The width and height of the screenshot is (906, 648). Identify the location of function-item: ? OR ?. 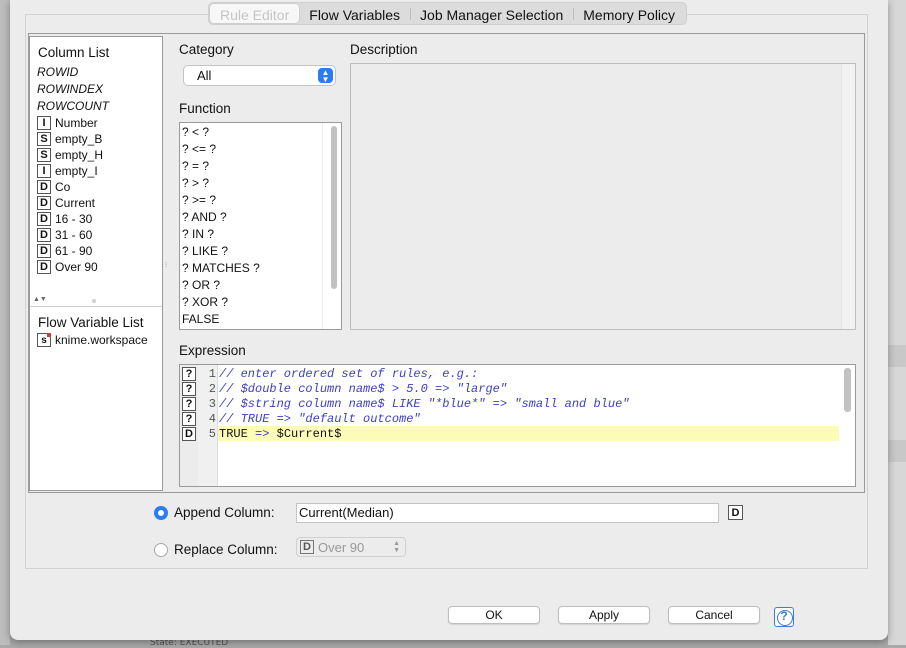
(201, 285).